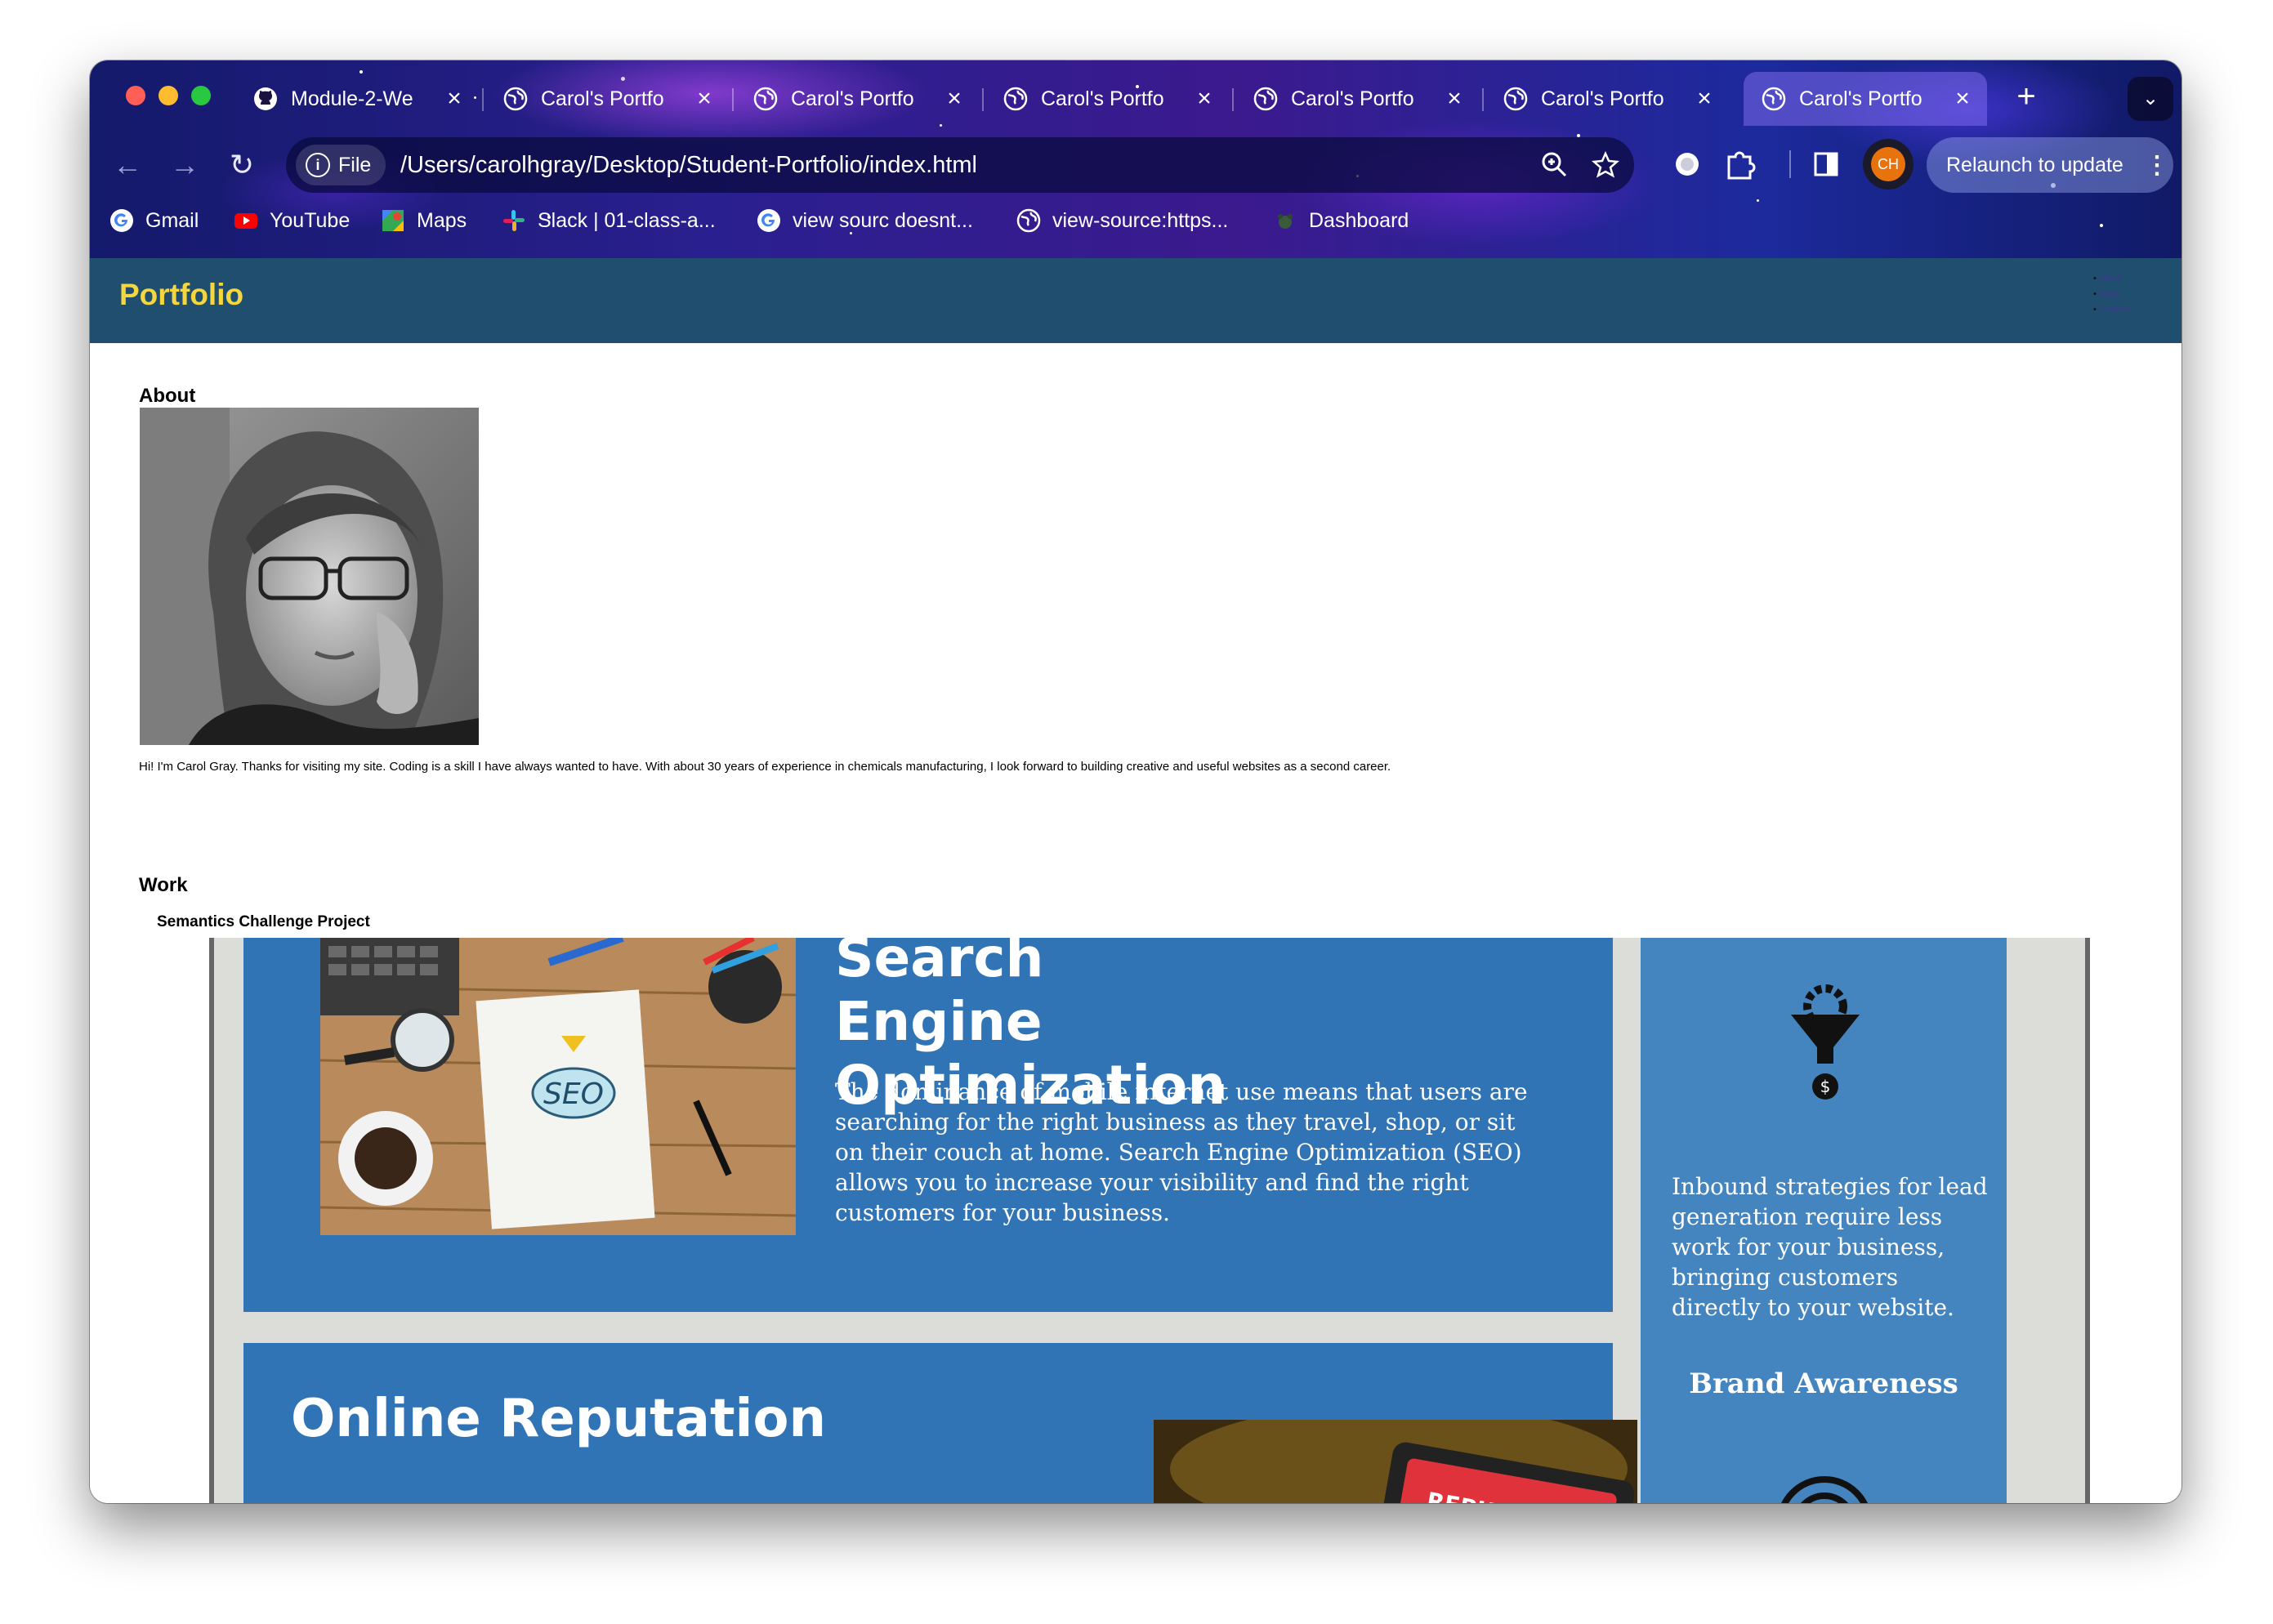 The height and width of the screenshot is (1624, 2273). What do you see at coordinates (1135, 300) in the screenshot?
I see `site-header: Portfolio About Work Contact` at bounding box center [1135, 300].